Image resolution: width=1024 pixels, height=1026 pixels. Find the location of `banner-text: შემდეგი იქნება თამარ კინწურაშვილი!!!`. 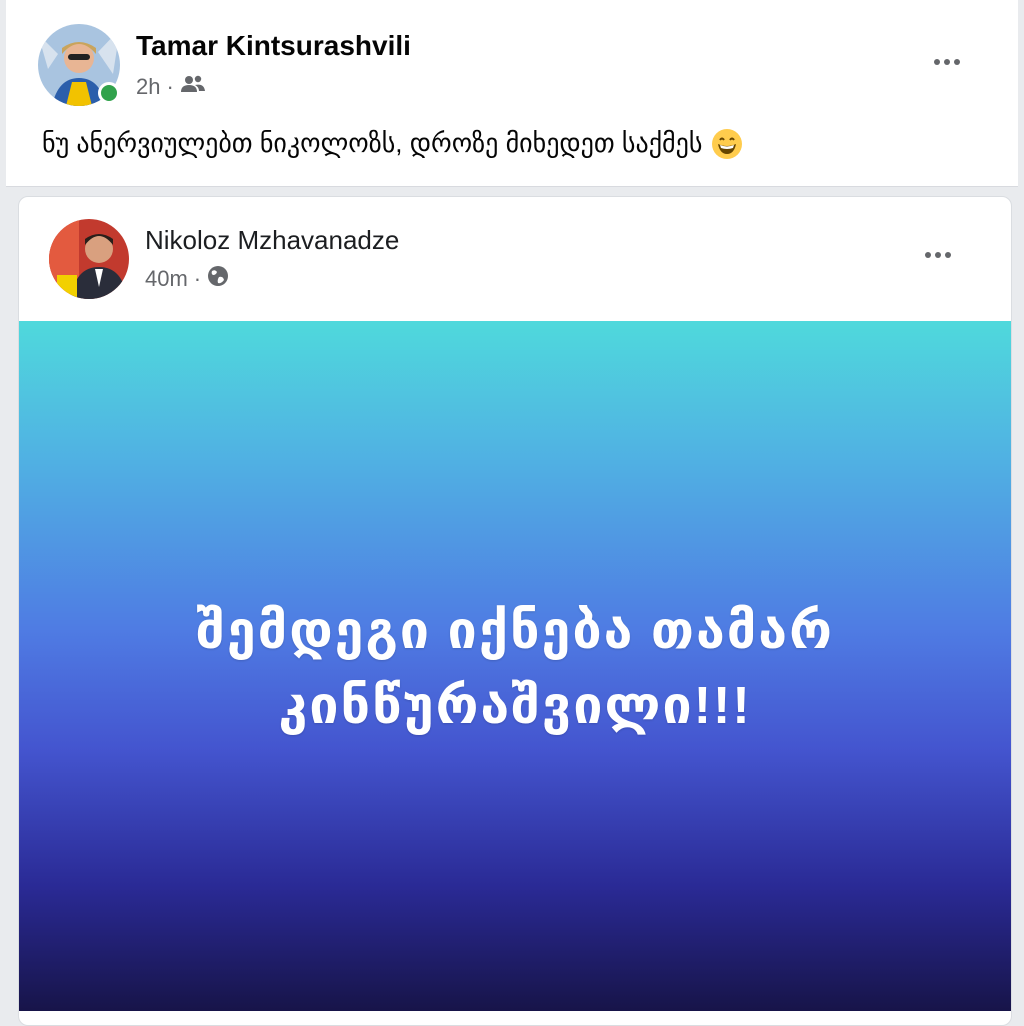

banner-text: შემდეგი იქნება თამარ კინწურაშვილი!!! is located at coordinates (515, 668).